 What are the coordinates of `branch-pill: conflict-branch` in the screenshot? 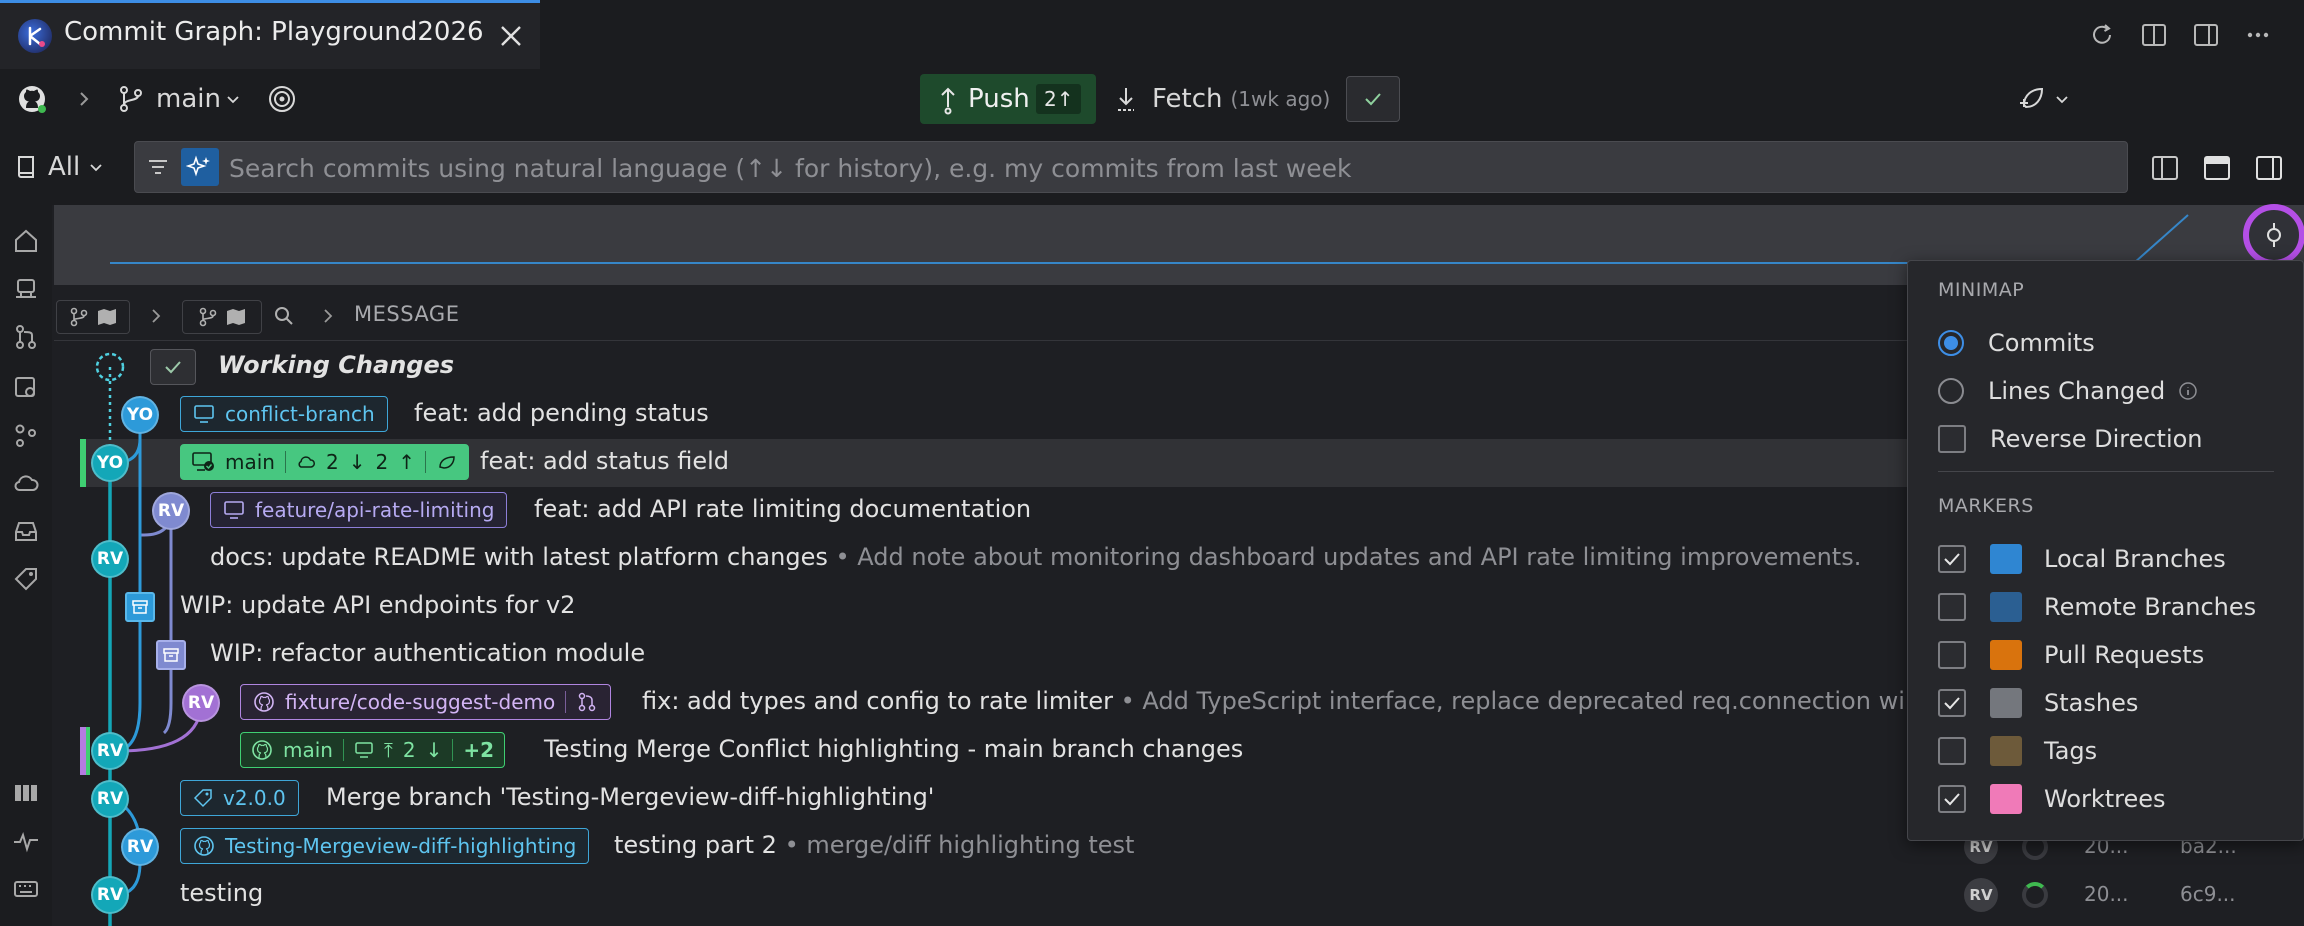 It's located at (284, 414).